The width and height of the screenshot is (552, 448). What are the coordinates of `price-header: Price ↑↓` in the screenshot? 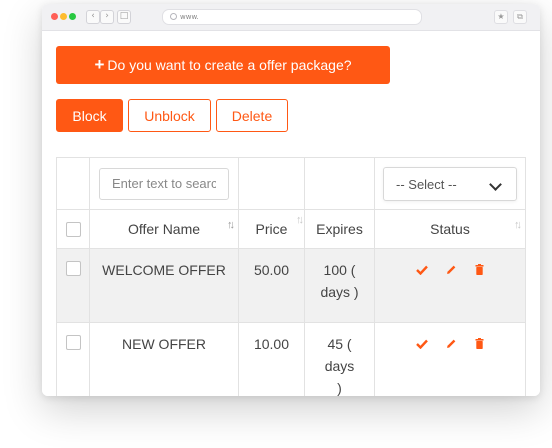 It's located at (271, 229).